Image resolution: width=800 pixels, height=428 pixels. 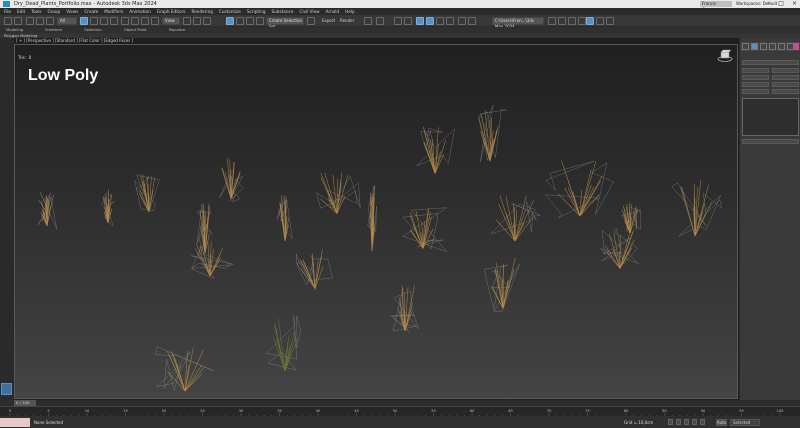 What do you see at coordinates (770, 62) in the screenshot?
I see `modifier-list-dropdown` at bounding box center [770, 62].